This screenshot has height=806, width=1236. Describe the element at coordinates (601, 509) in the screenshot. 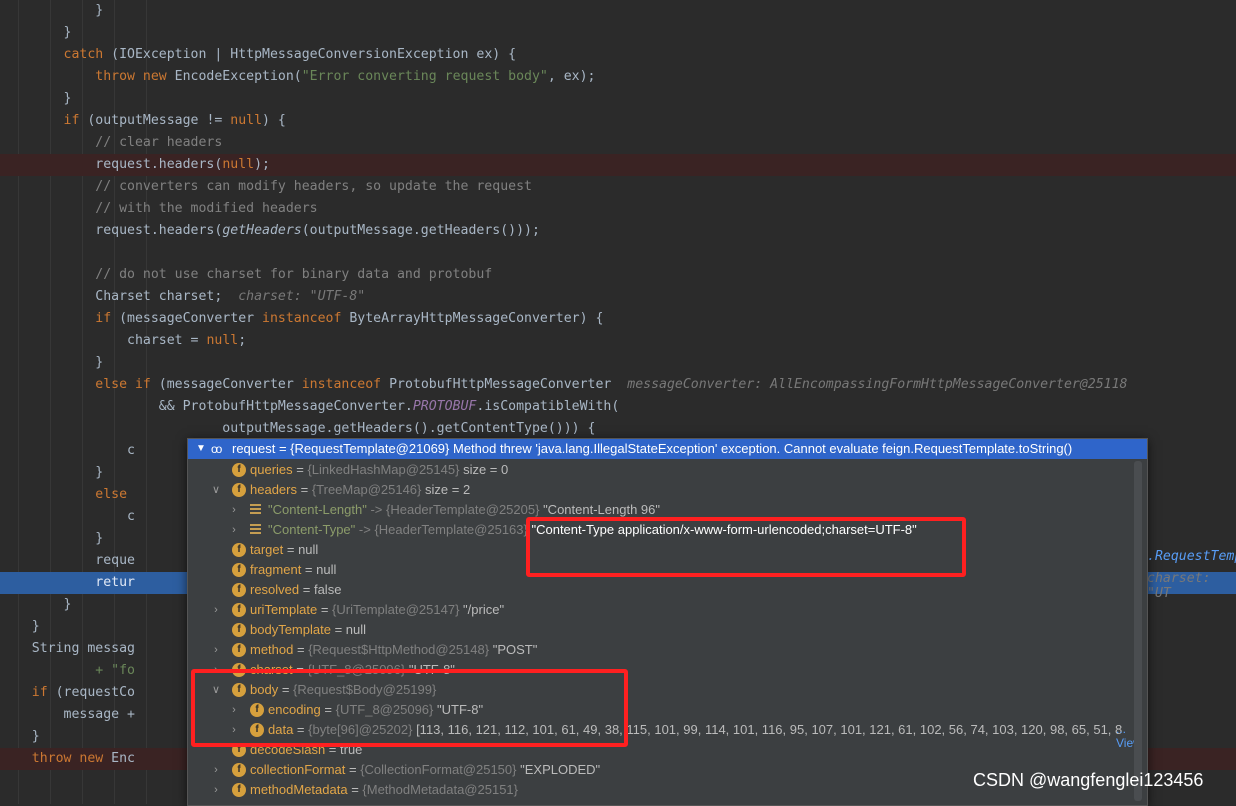

I see `variable-value: "Content-Length 96"` at that location.